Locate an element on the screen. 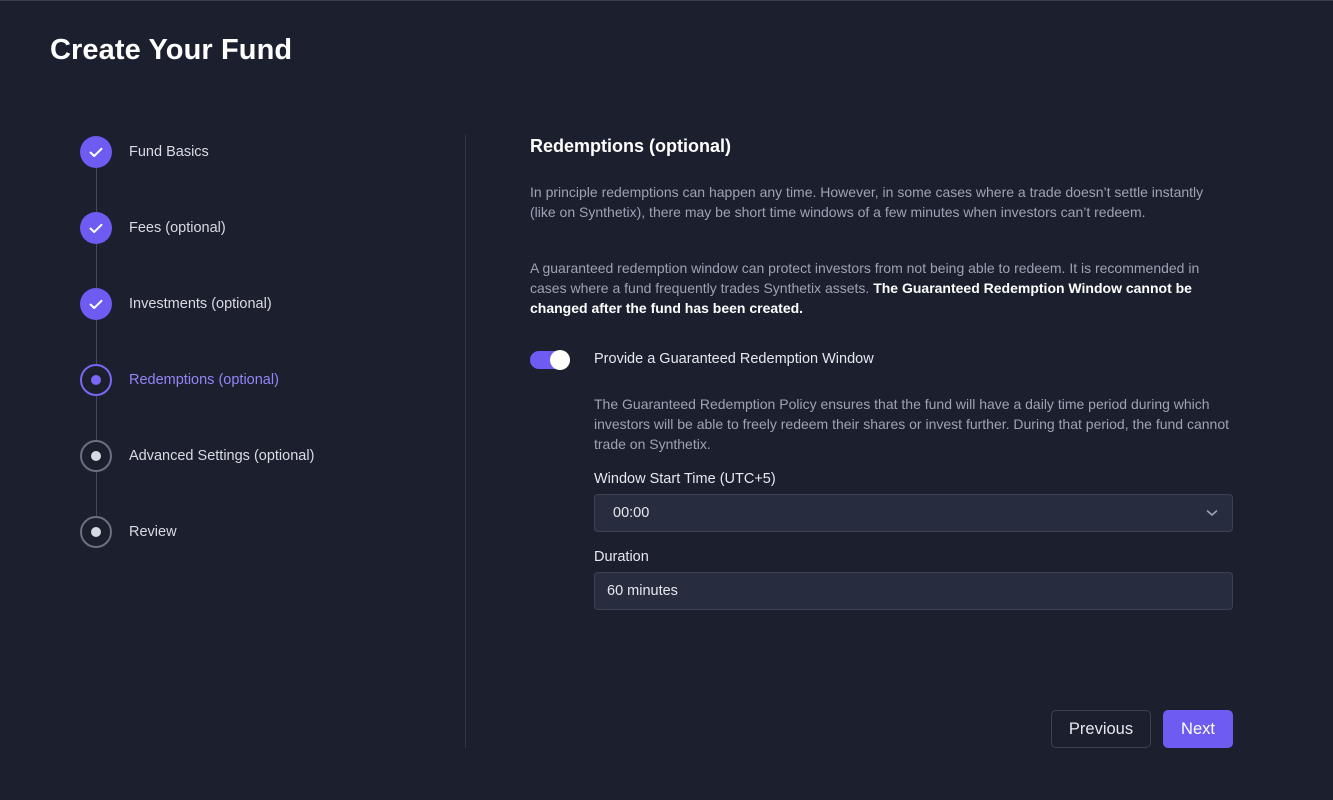 The width and height of the screenshot is (1333, 800). step-advanced-settings: Advanced Settings (optional) is located at coordinates (197, 456).